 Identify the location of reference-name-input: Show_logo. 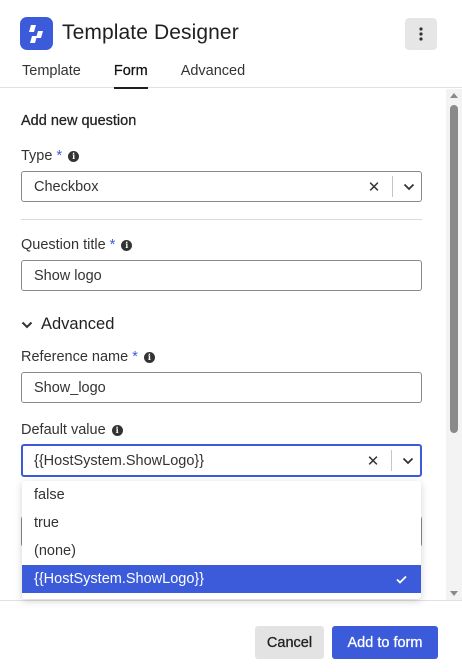
(221, 387).